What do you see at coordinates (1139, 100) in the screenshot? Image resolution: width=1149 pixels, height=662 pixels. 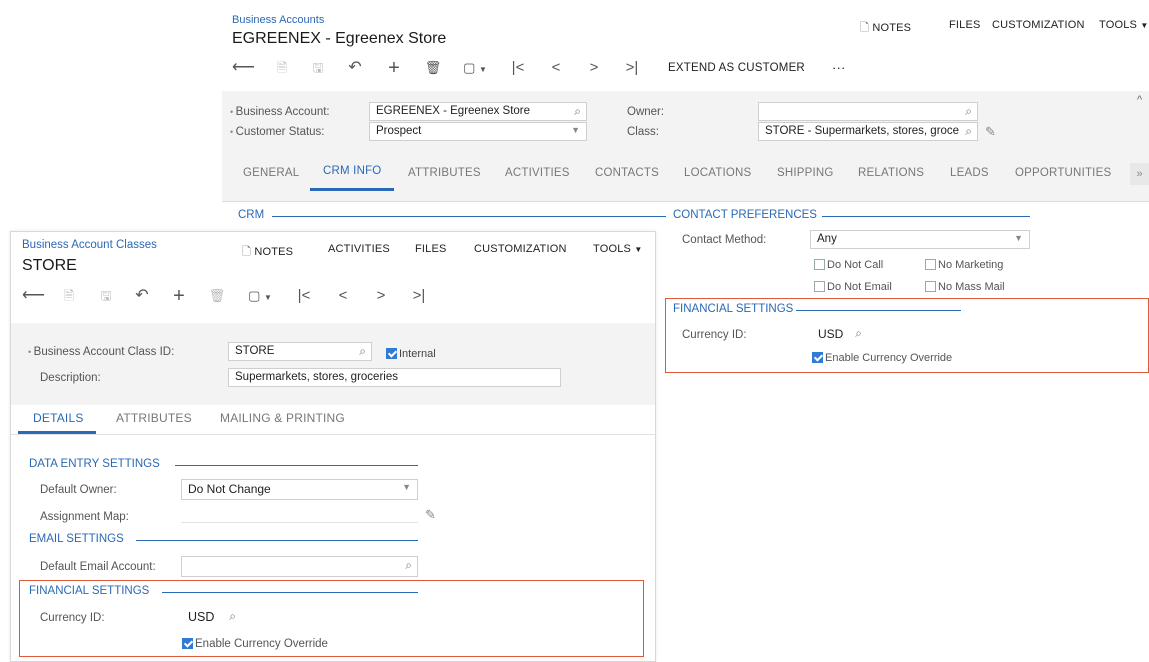 I see `collapse-icon: ^` at bounding box center [1139, 100].